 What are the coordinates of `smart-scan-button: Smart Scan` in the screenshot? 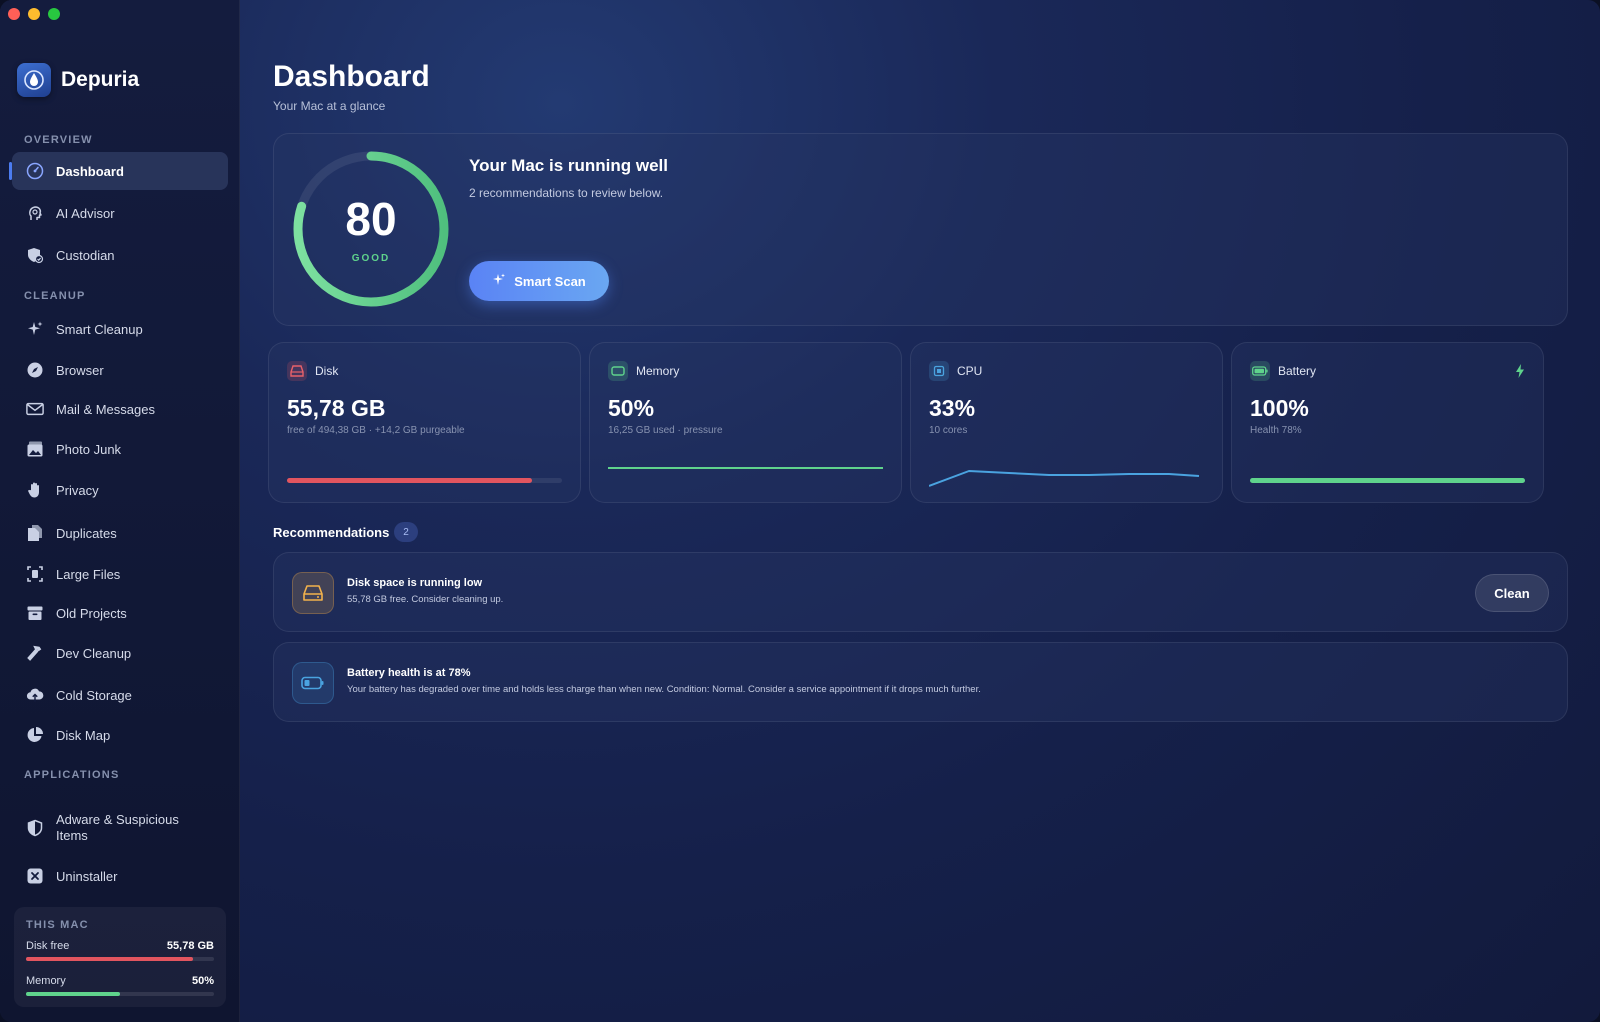 It's located at (539, 281).